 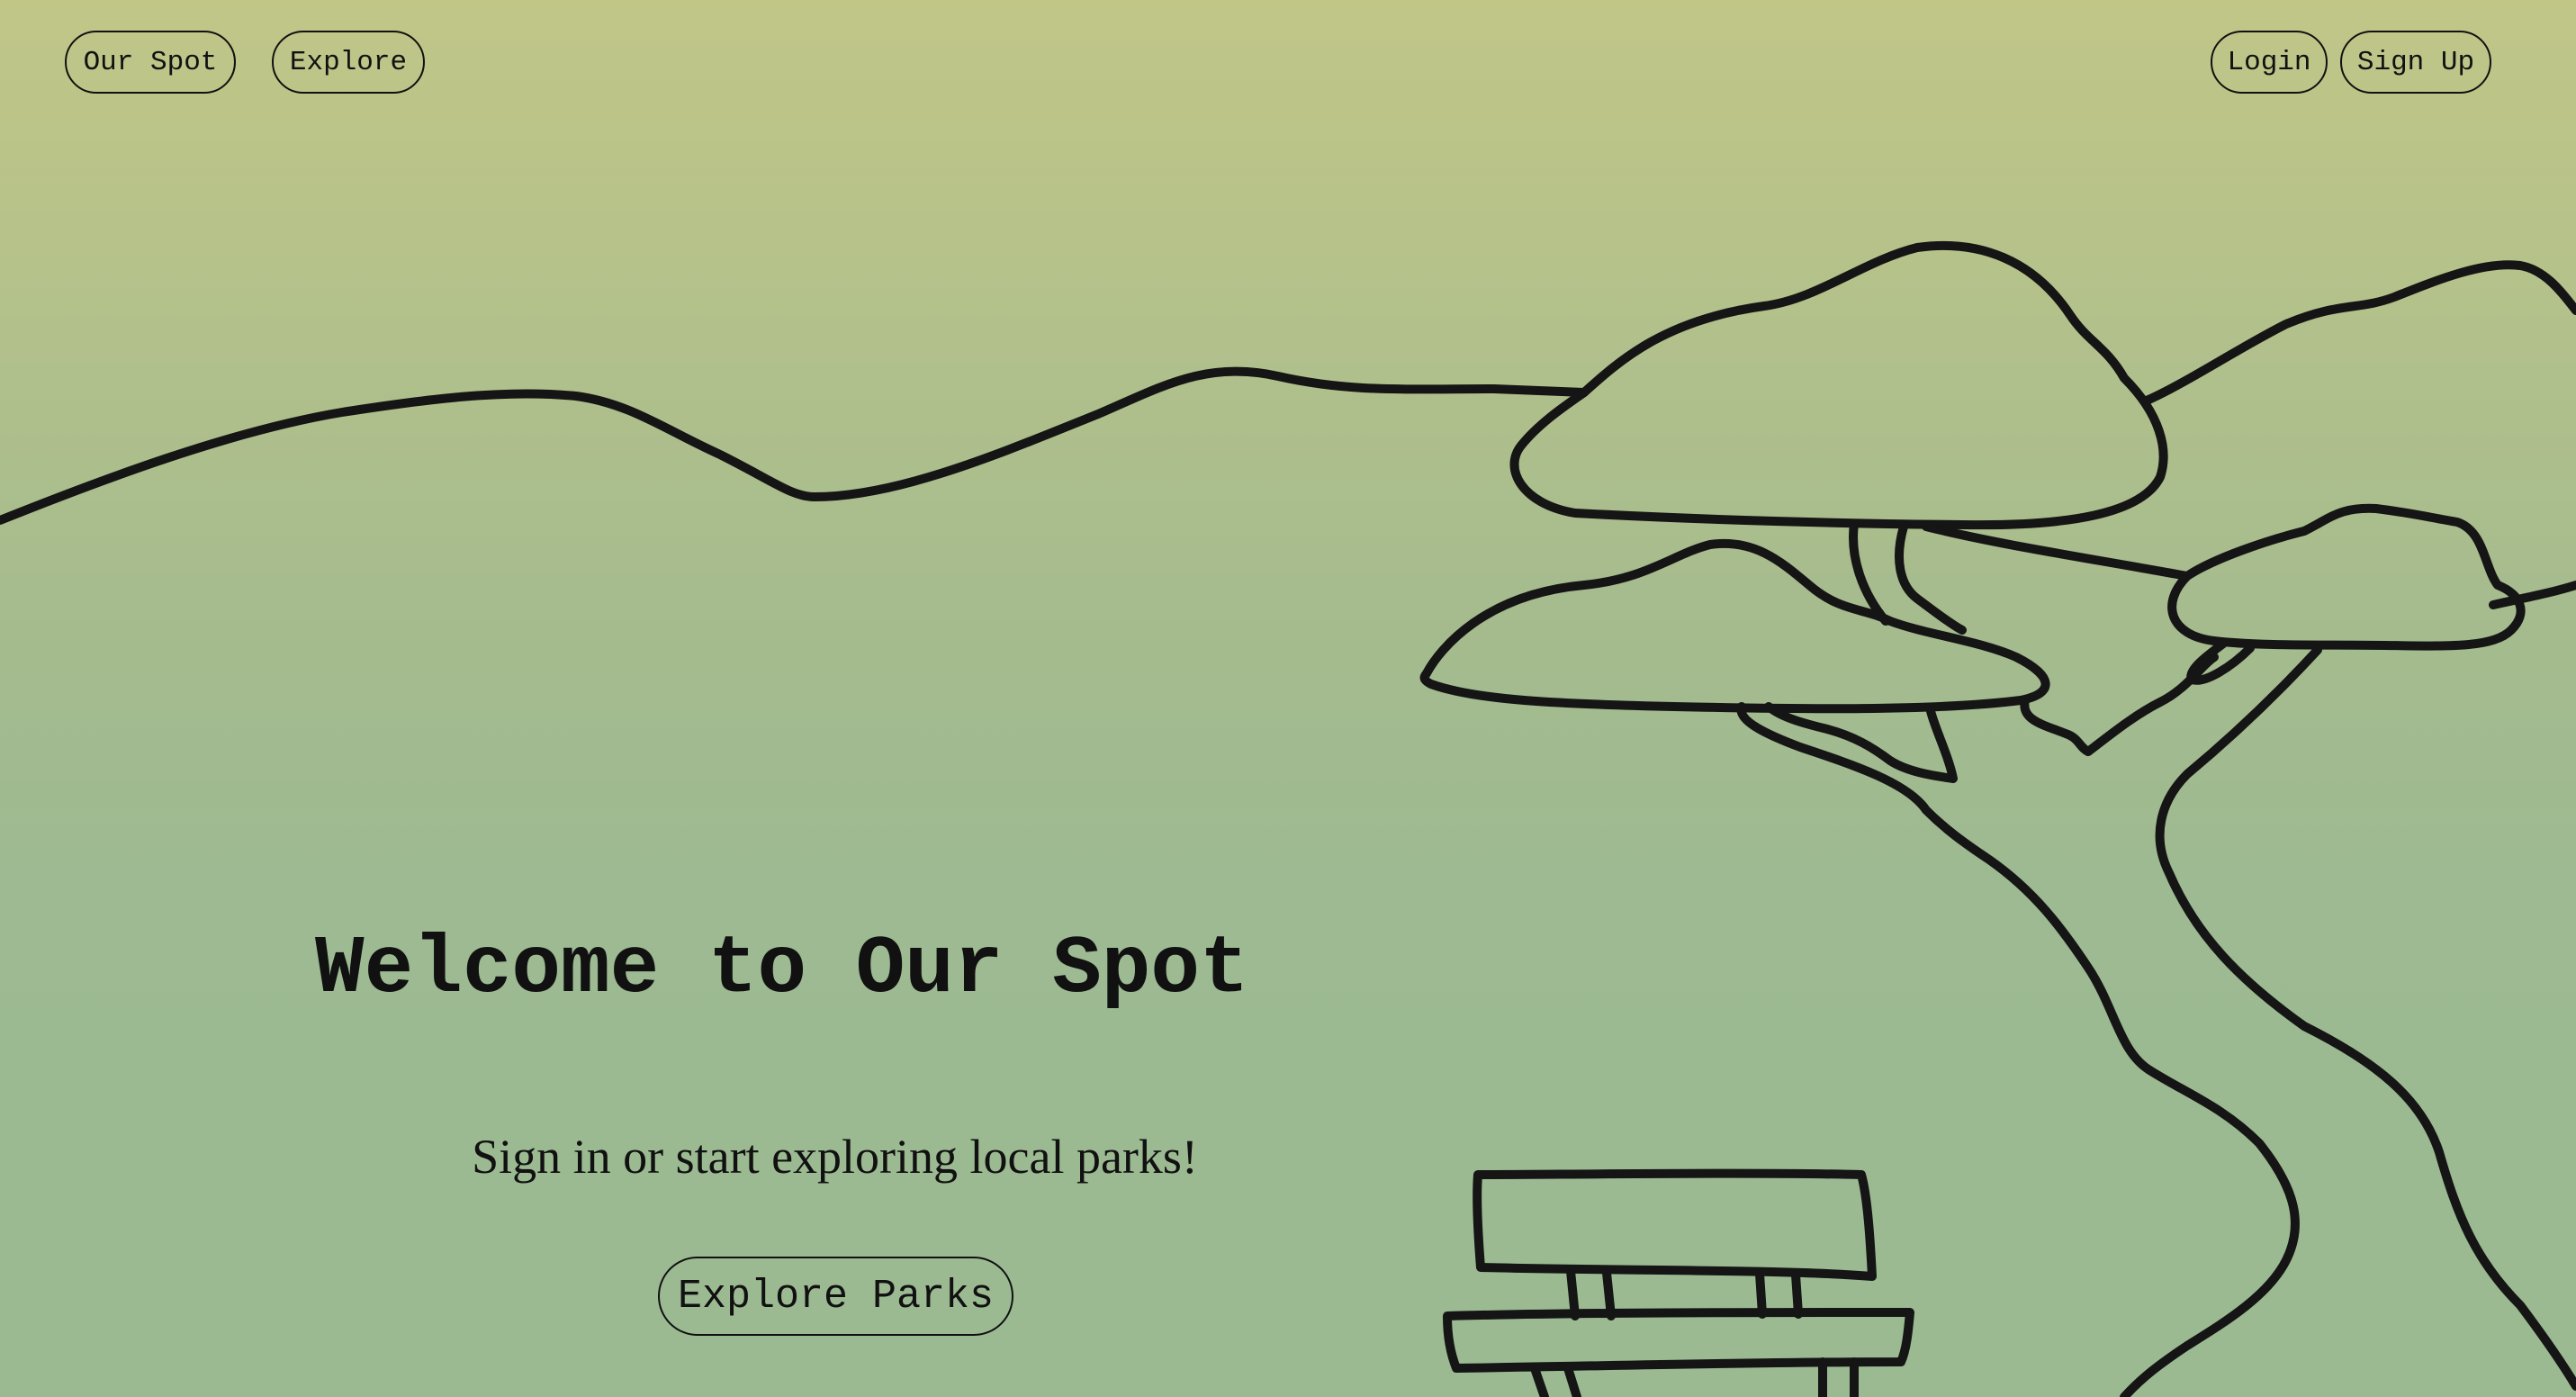 I want to click on hills-line, so click(x=794, y=445).